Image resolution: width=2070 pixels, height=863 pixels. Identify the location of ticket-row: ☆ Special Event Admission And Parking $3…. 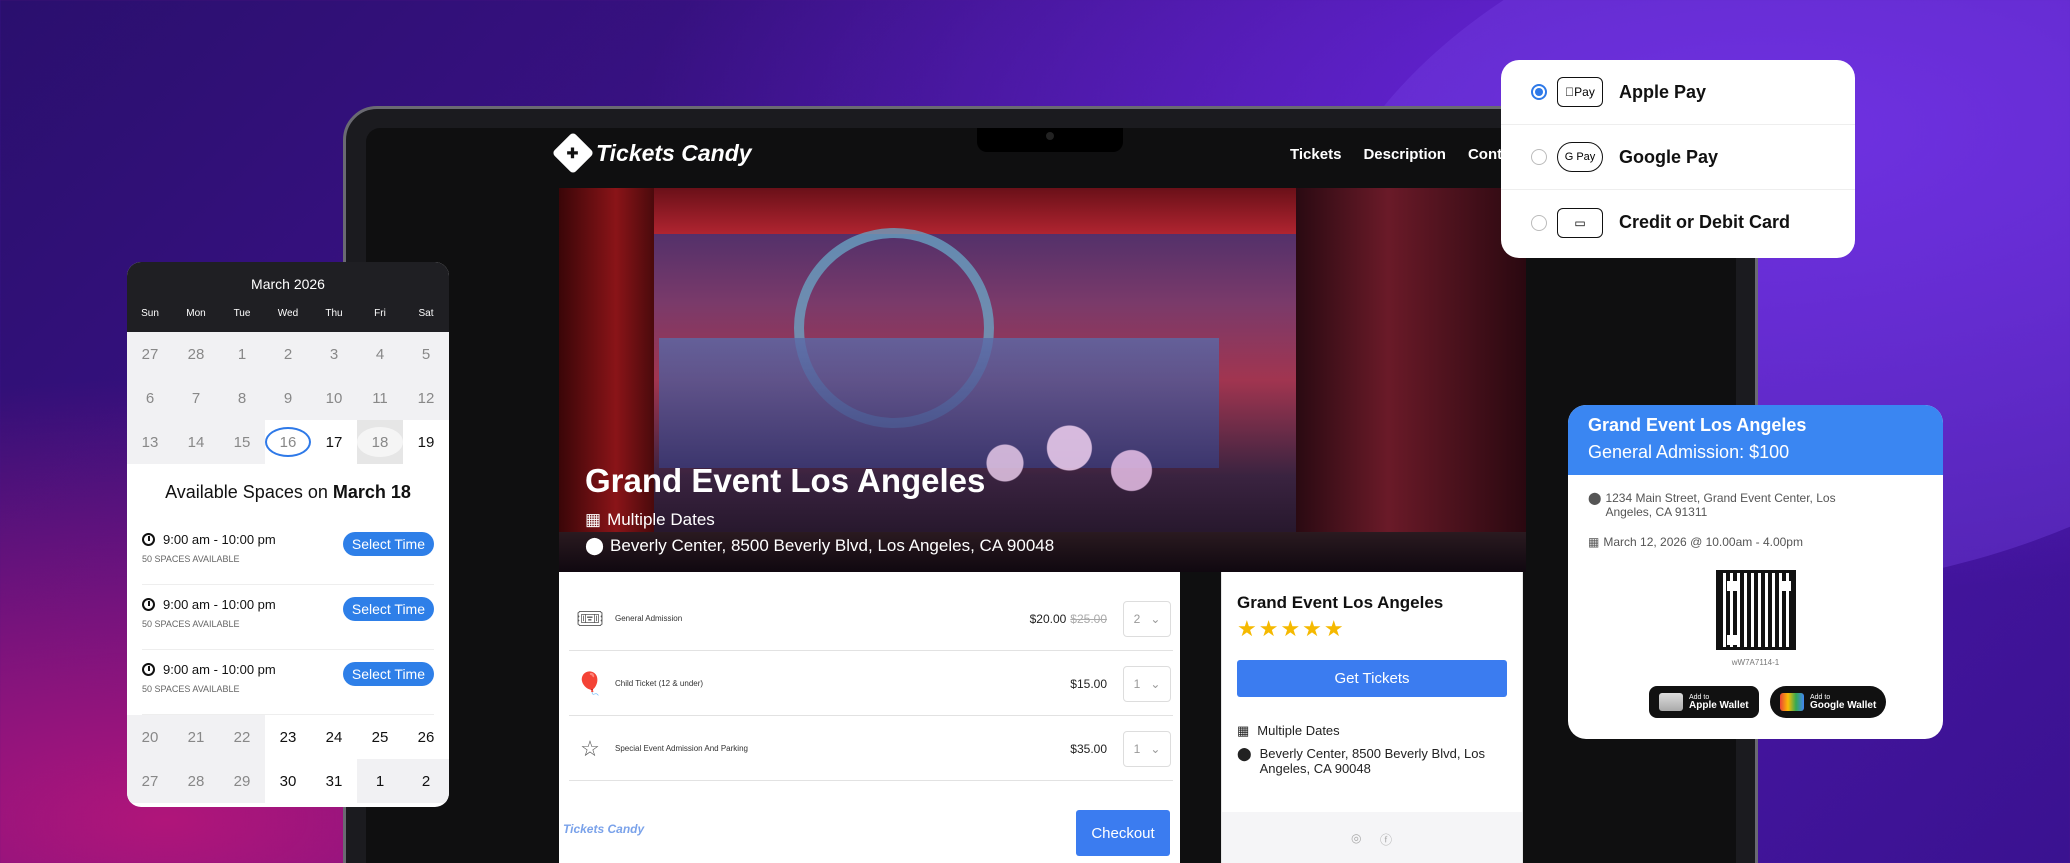
(871, 749).